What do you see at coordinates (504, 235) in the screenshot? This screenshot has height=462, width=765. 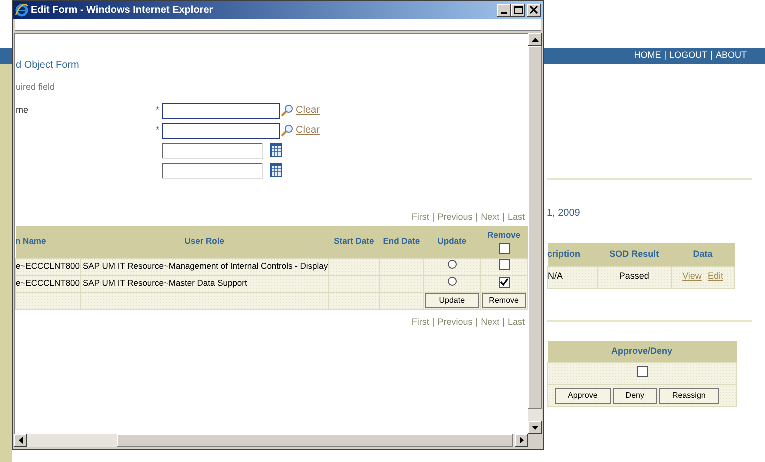 I see `column-header: Remove` at bounding box center [504, 235].